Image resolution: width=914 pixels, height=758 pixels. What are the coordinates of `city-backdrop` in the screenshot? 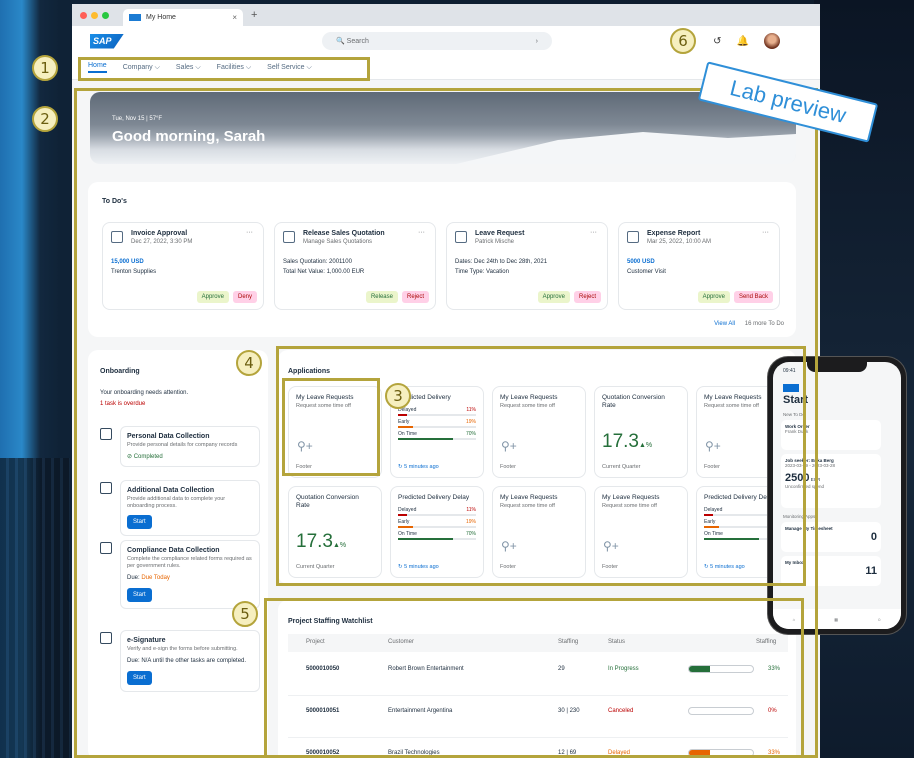 It's located at (35, 608).